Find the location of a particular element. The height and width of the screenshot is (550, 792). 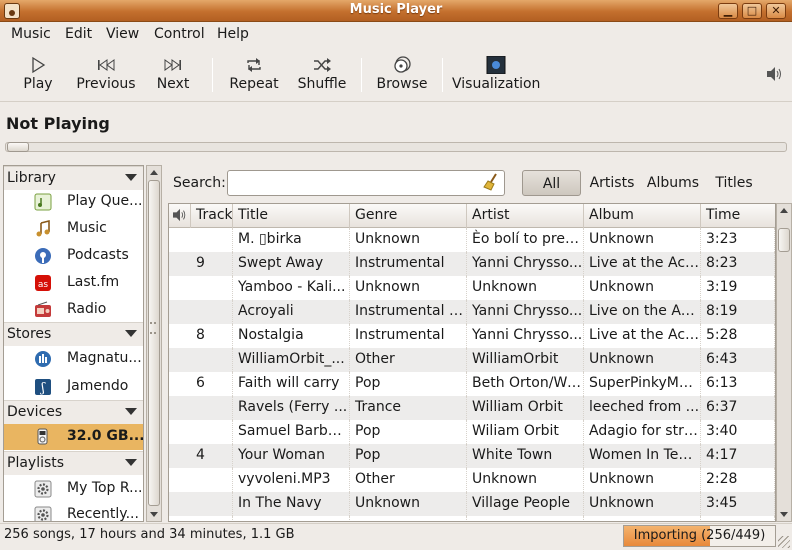

column-header-title: Title is located at coordinates (291, 216).